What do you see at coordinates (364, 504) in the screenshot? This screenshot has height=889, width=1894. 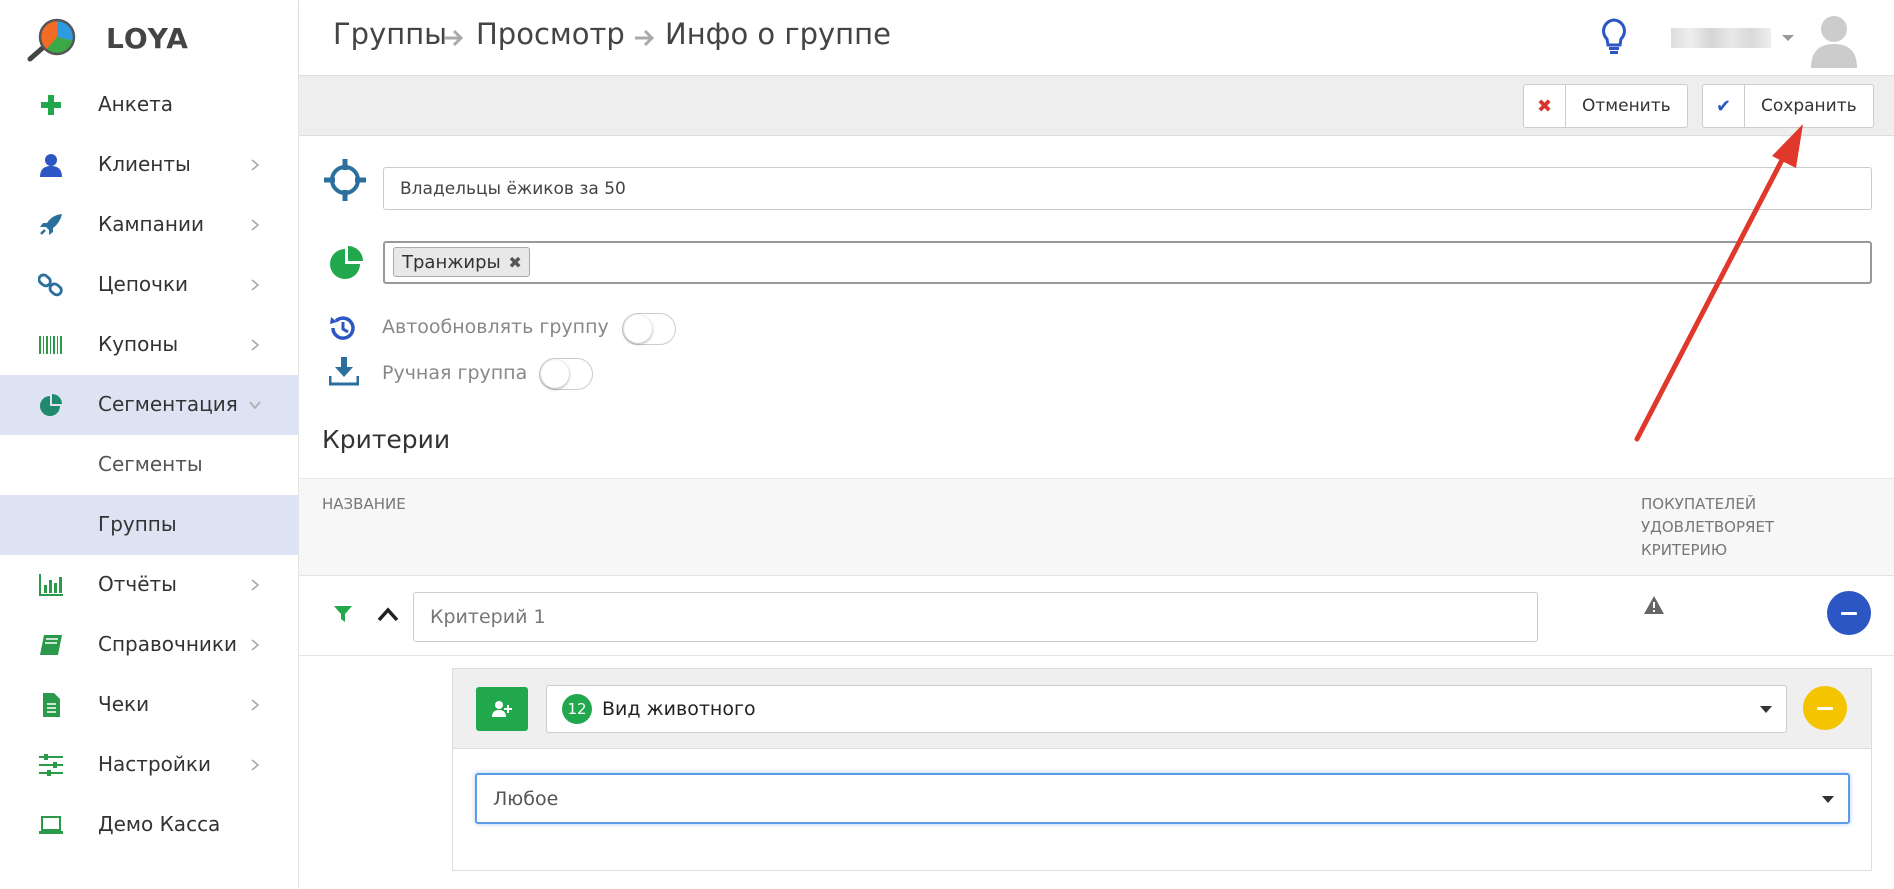 I see `column-name-header: Название` at bounding box center [364, 504].